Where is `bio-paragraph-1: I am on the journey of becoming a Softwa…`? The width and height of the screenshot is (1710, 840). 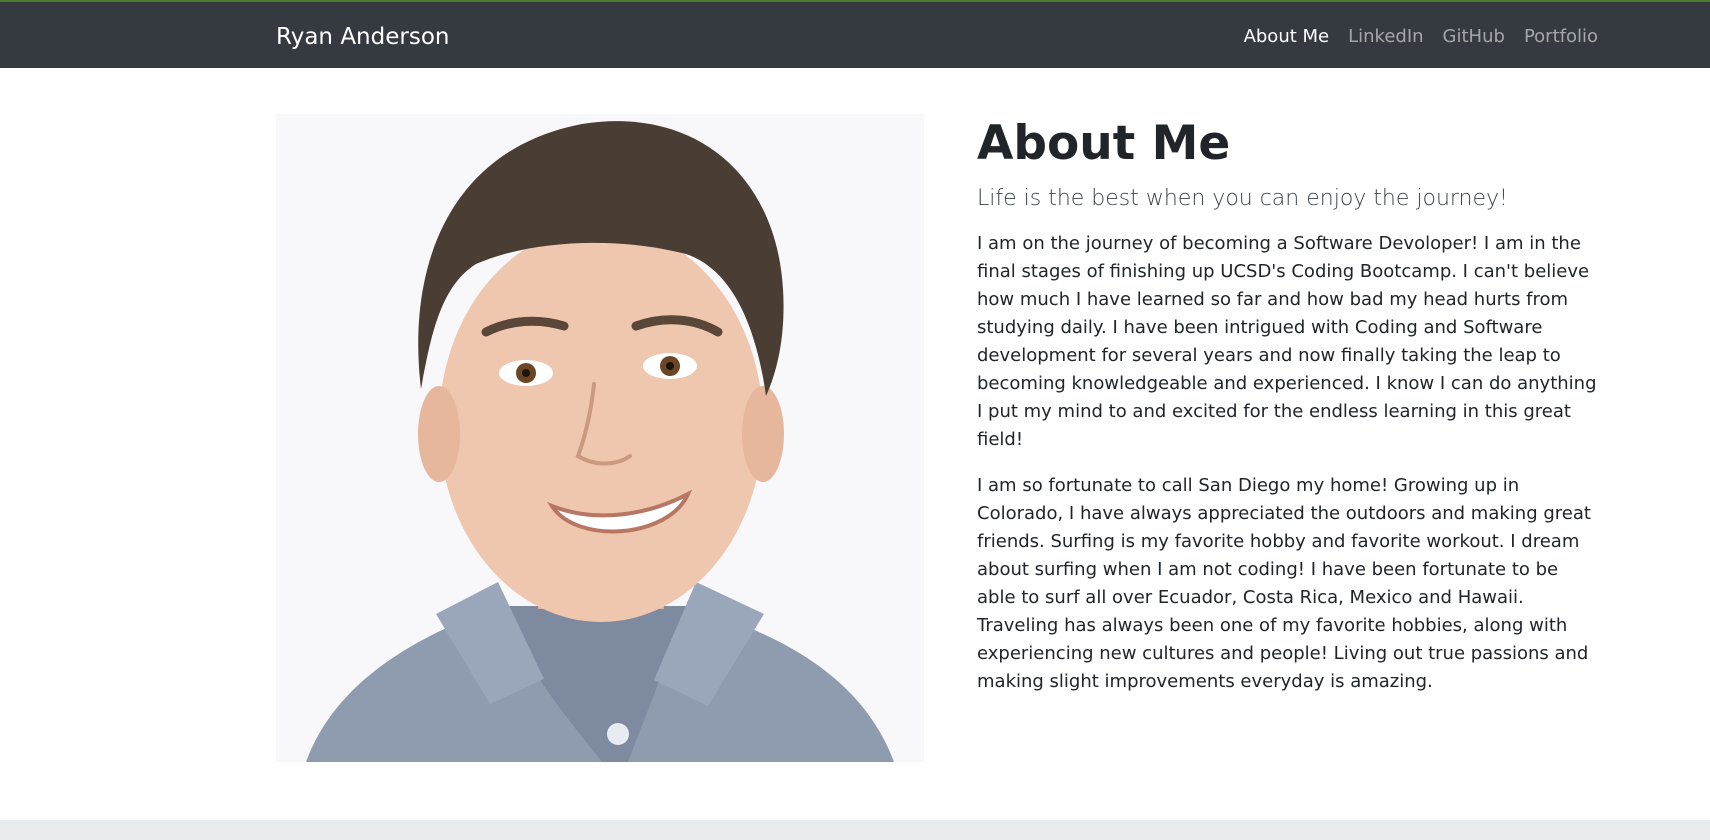 bio-paragraph-1: I am on the journey of becoming a Softwa… is located at coordinates (1287, 341).